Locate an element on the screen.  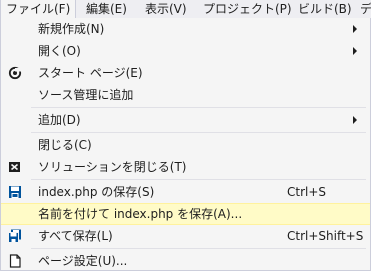
menu-item-shortcut: Ctrl+Shift+S is located at coordinates (325, 236).